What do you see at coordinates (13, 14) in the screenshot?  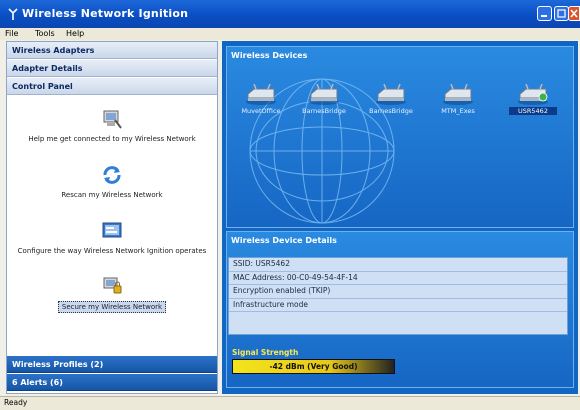 I see `wireless-app-icon` at bounding box center [13, 14].